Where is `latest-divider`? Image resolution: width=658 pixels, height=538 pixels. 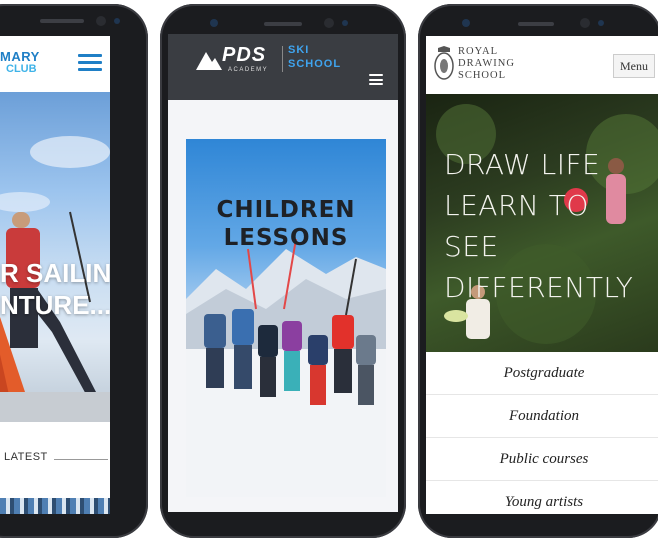 latest-divider is located at coordinates (81, 459).